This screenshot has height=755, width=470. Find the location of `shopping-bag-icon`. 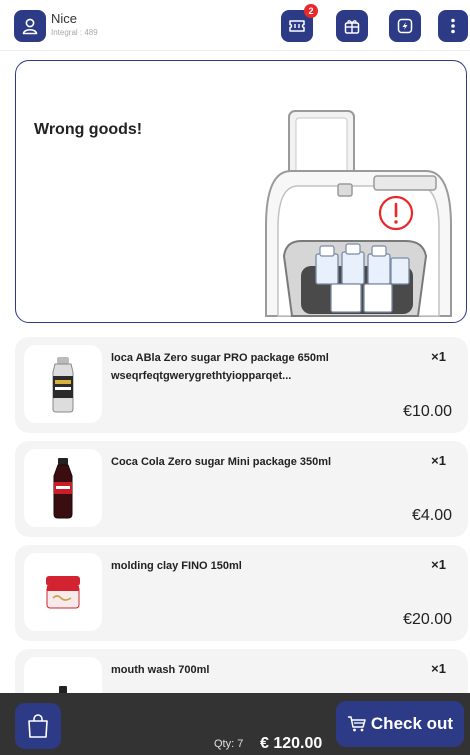

shopping-bag-icon is located at coordinates (38, 726).